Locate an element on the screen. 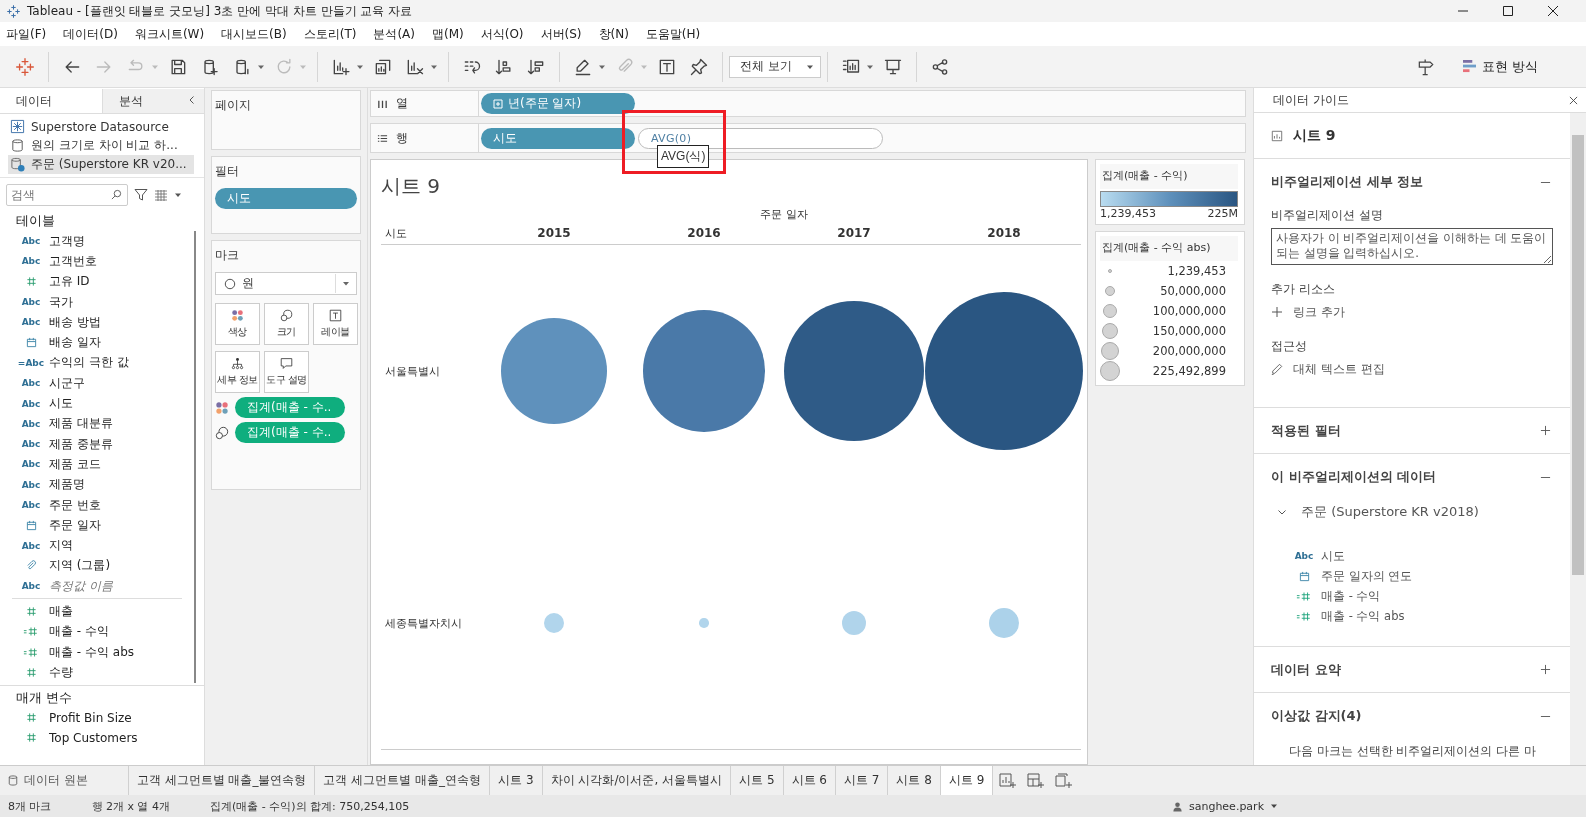  field-item: Abc 제품 대분류 is located at coordinates (102, 423).